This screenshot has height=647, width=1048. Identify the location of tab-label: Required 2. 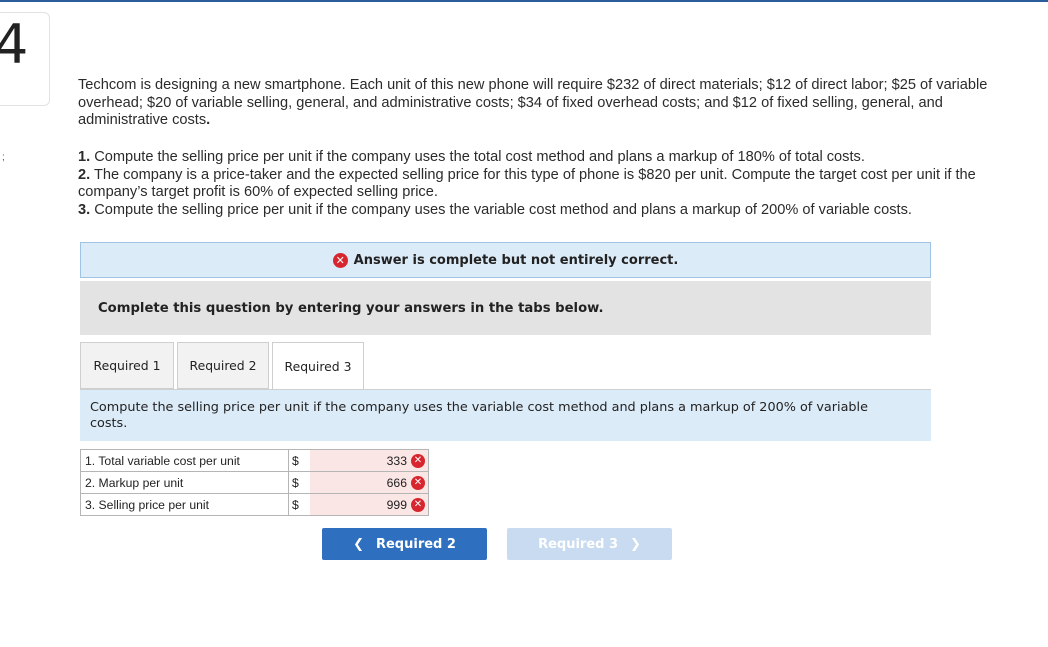
(223, 365).